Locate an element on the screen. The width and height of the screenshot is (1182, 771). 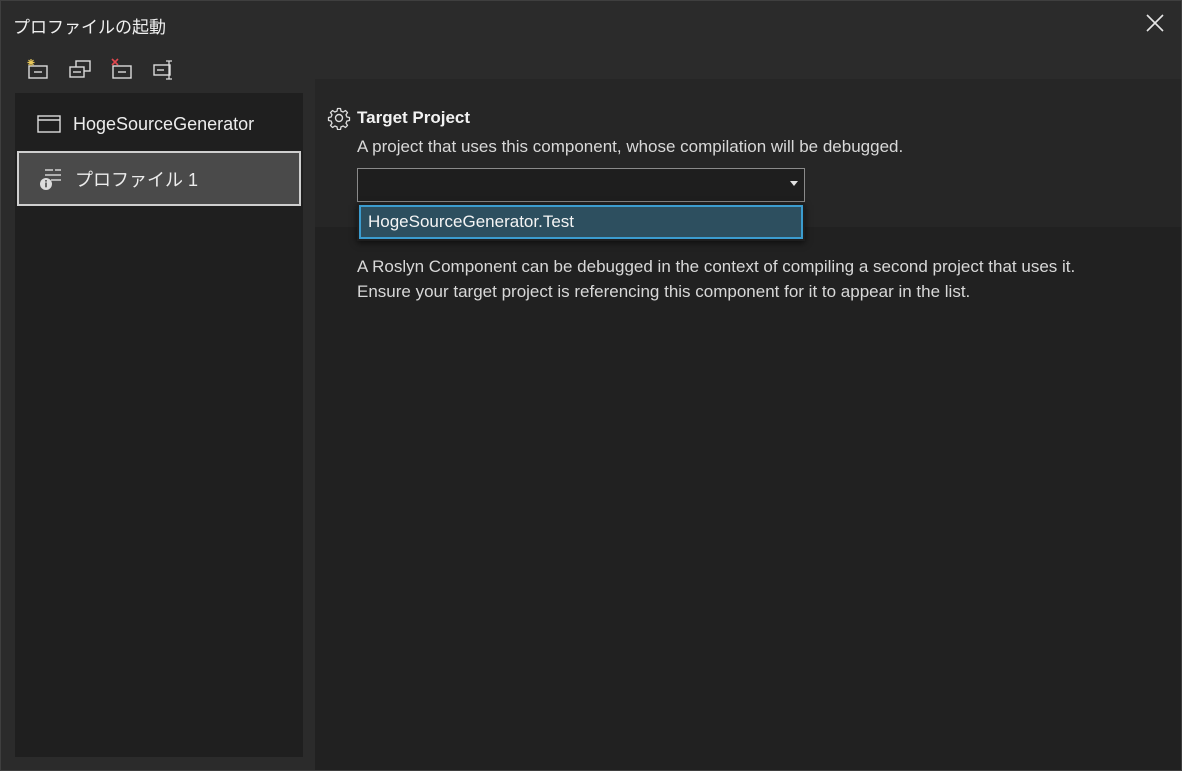
duplicate-profile-button is located at coordinates (80, 70).